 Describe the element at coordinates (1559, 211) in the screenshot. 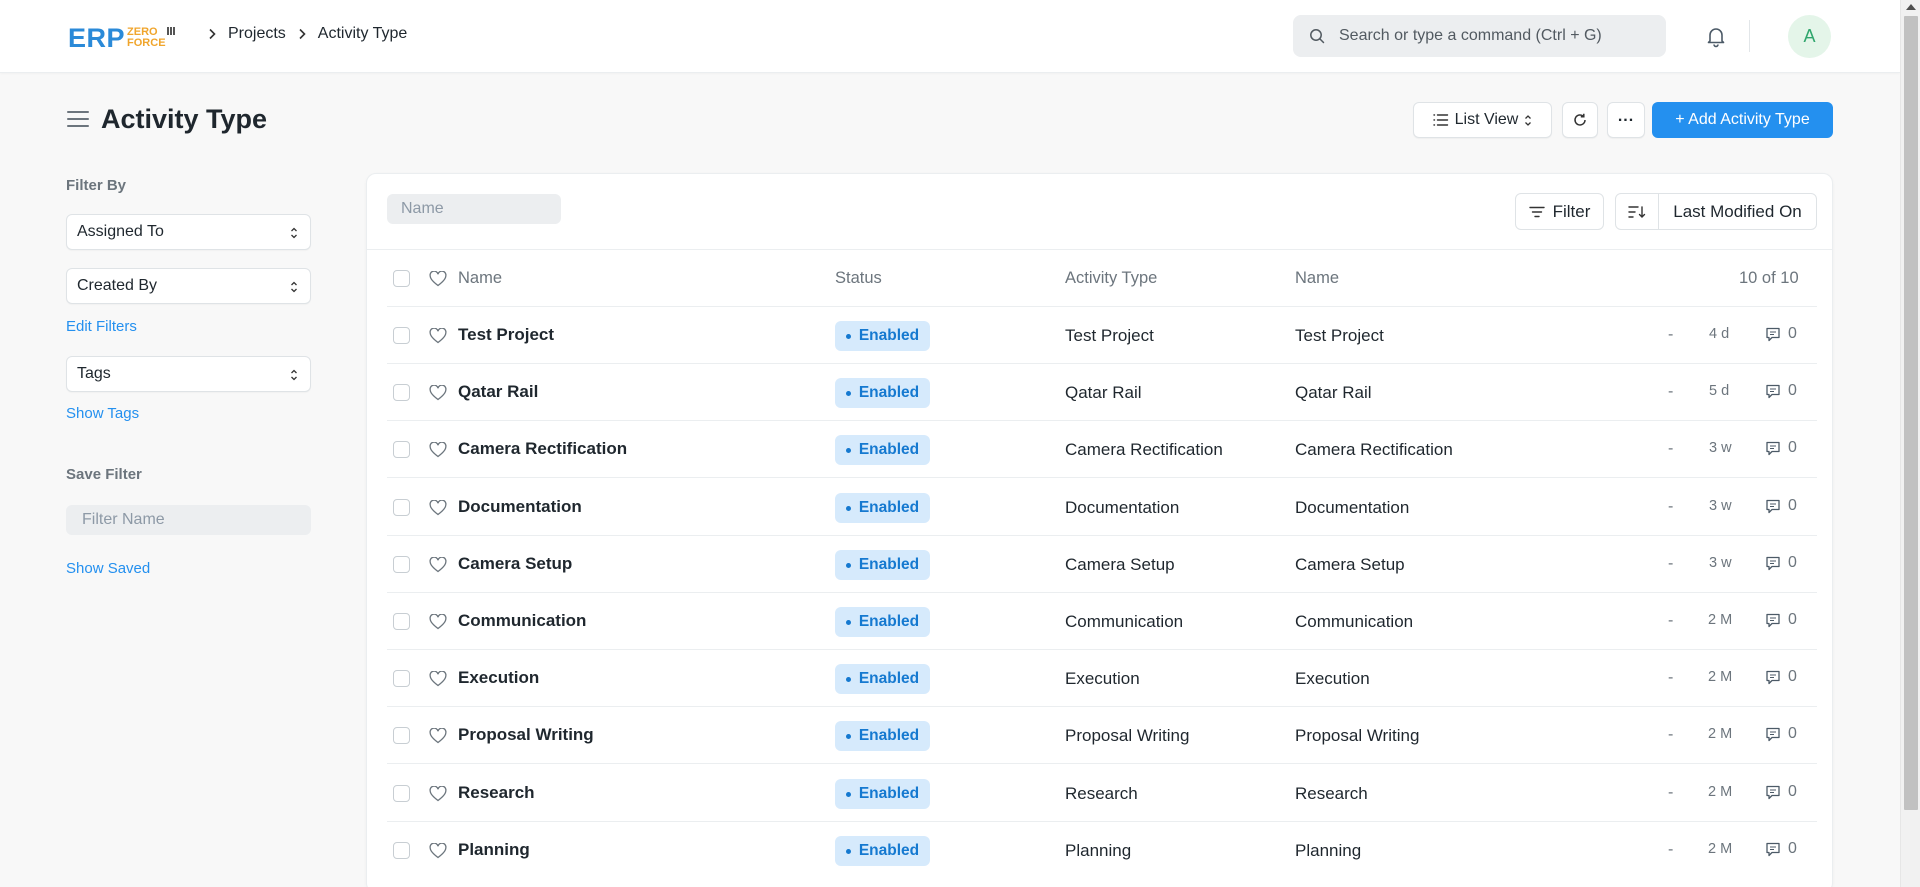

I see `filter-button: Filter` at that location.